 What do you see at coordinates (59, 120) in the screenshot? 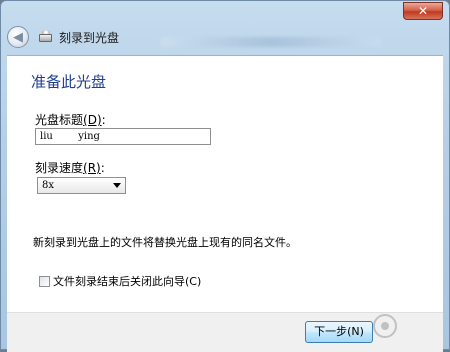
I see `disc-title-label-text: 光盘标题` at bounding box center [59, 120].